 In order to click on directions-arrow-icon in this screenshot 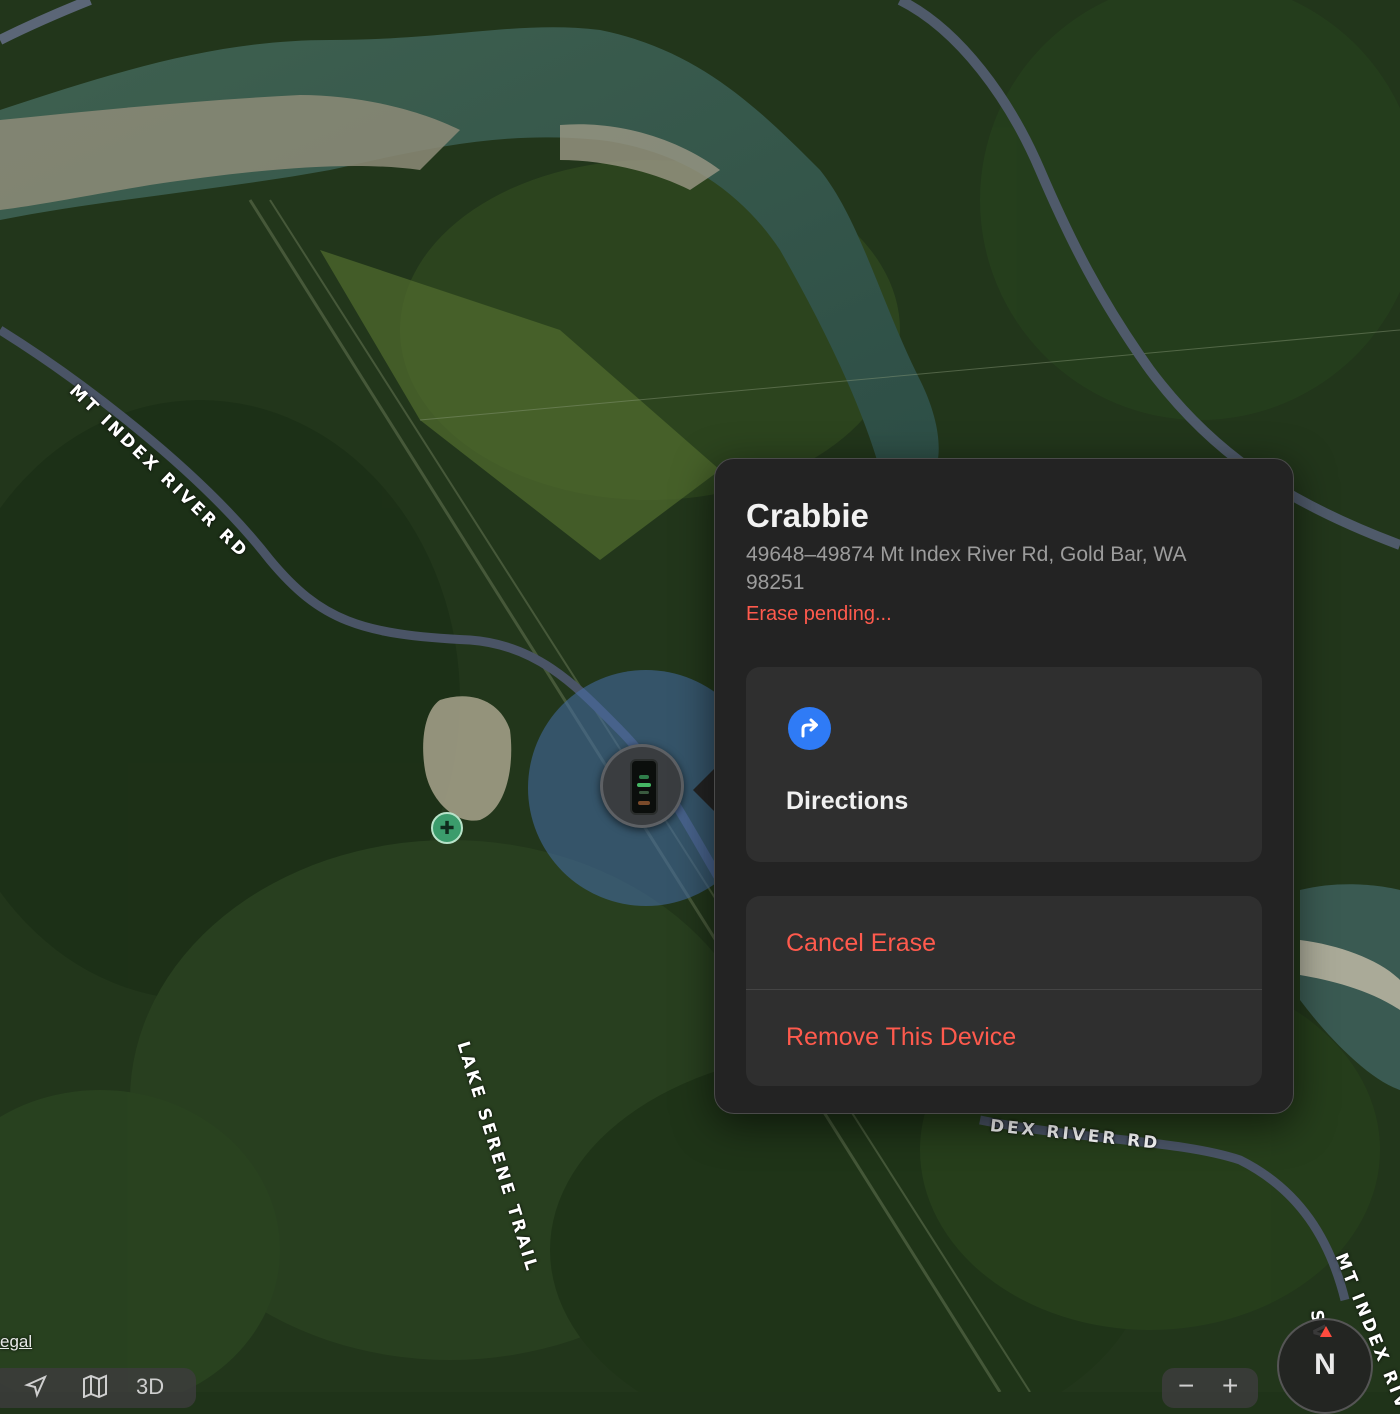, I will do `click(809, 728)`.